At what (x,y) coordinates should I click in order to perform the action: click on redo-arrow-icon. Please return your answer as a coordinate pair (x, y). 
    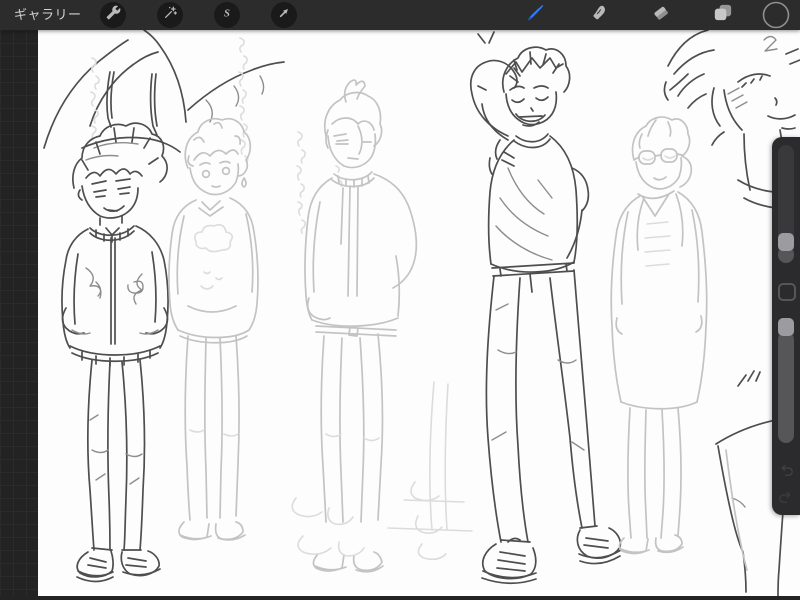
    Looking at the image, I should click on (786, 499).